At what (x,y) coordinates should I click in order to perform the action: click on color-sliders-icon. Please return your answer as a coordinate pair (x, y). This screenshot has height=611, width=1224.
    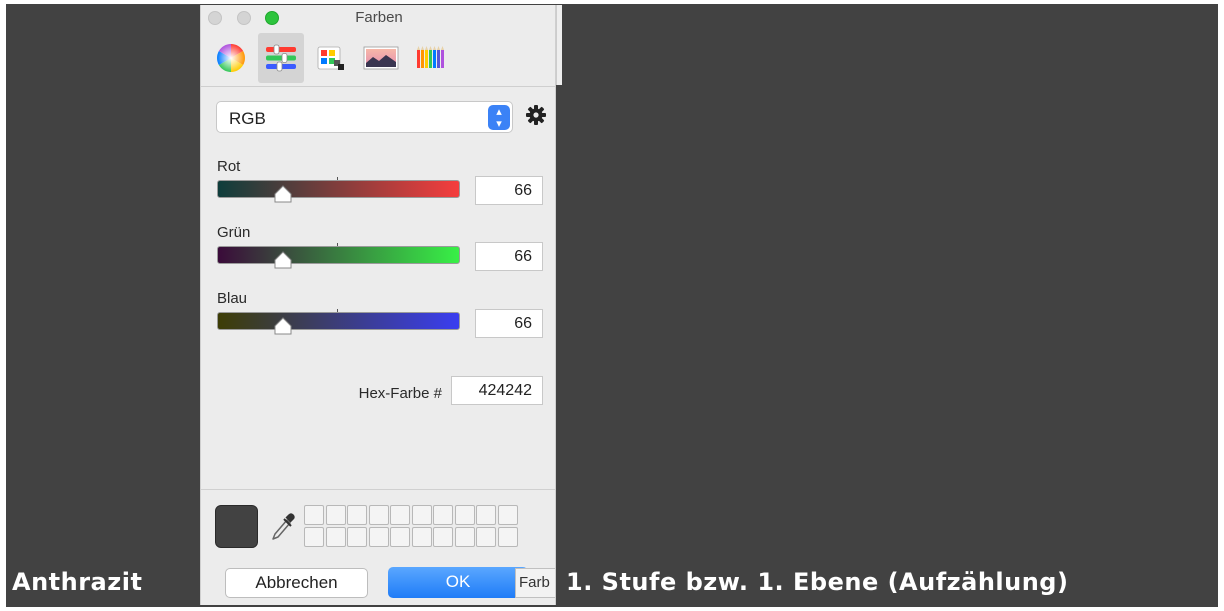
    Looking at the image, I should click on (281, 58).